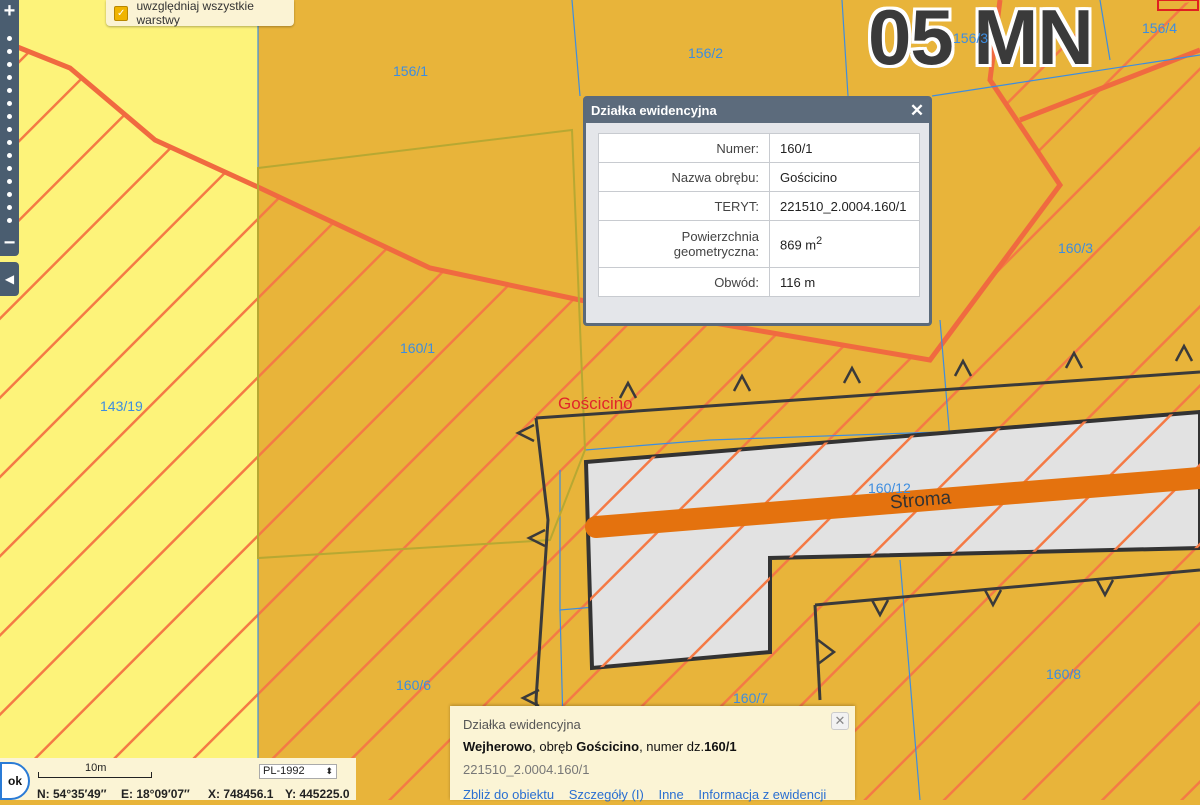 This screenshot has width=1200, height=805. I want to click on parcel-label: 160/6, so click(414, 685).